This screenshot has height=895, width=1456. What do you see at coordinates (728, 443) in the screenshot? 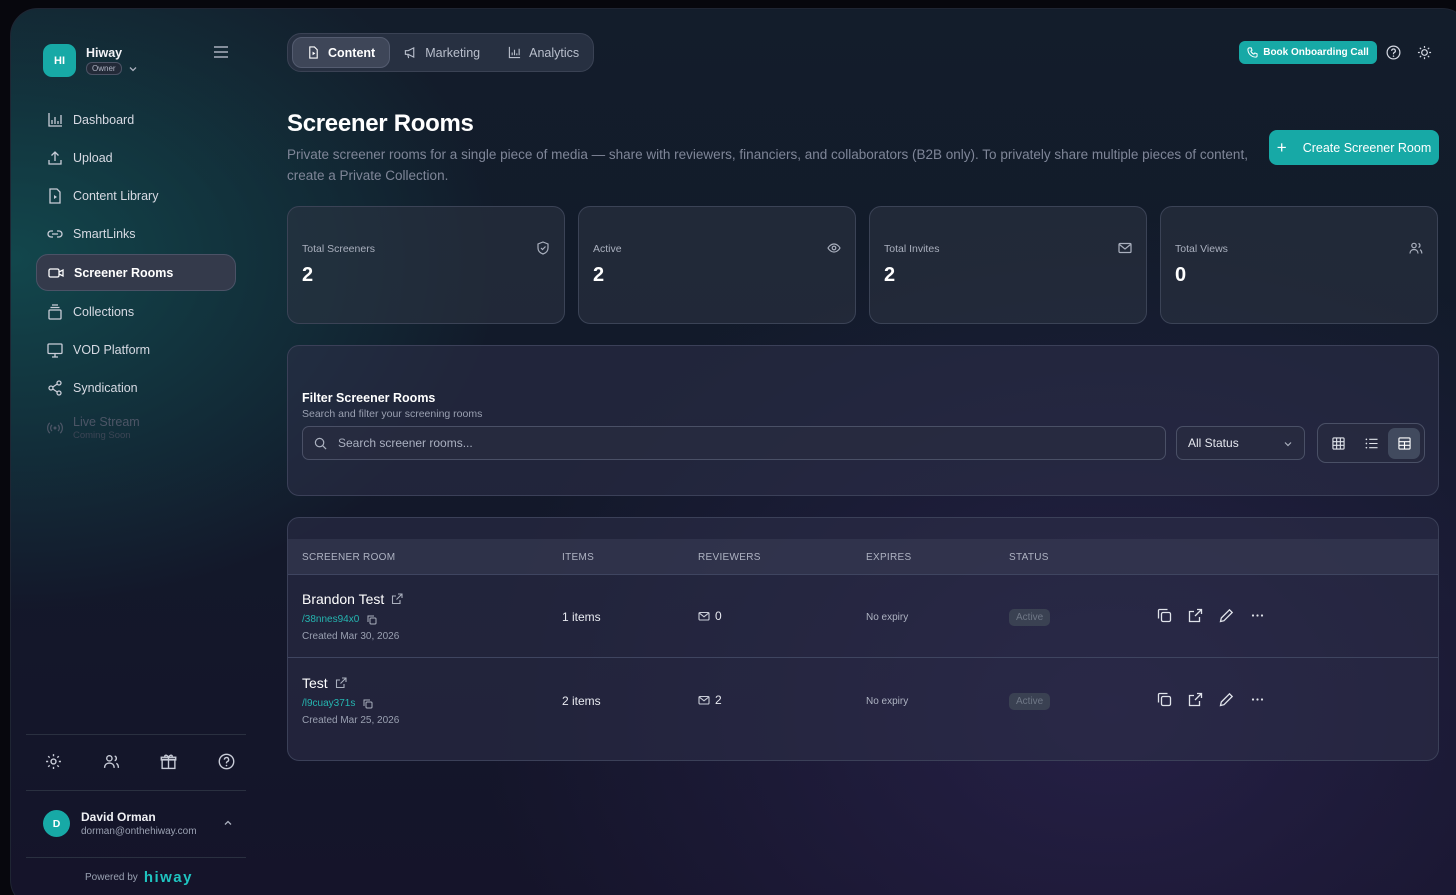
I see `search-input` at bounding box center [728, 443].